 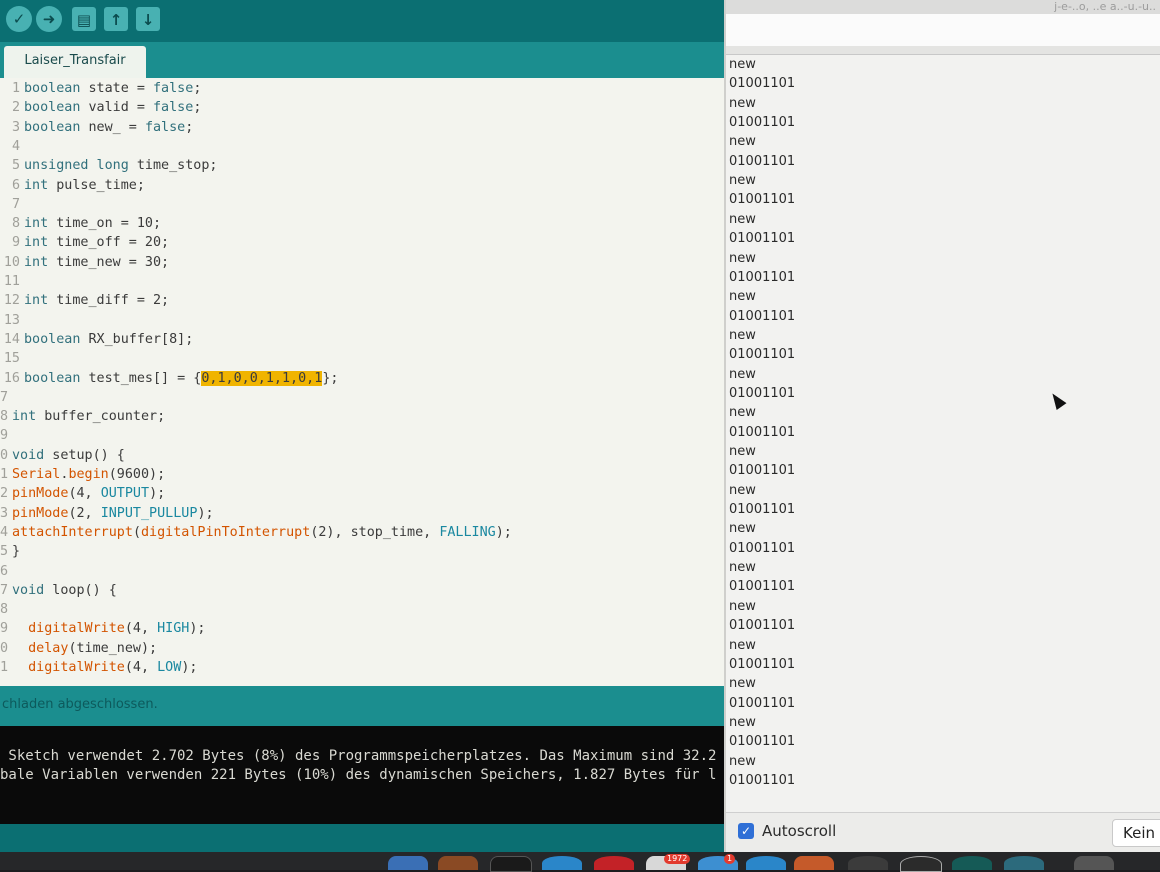 What do you see at coordinates (98, 667) in the screenshot?
I see `code-line: 1 digitalWrite(4, LOW);` at bounding box center [98, 667].